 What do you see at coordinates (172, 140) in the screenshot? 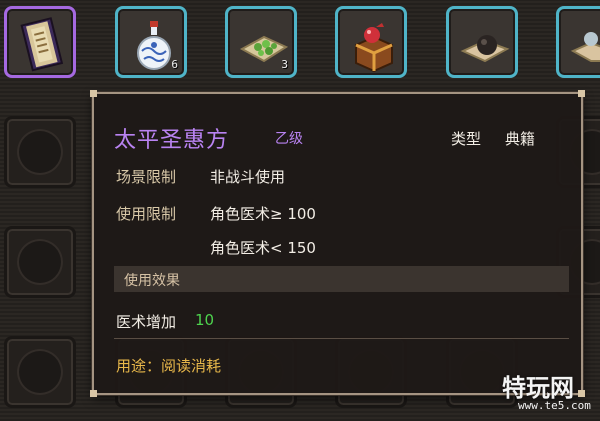
I see `item-name: 太平圣惠方` at bounding box center [172, 140].